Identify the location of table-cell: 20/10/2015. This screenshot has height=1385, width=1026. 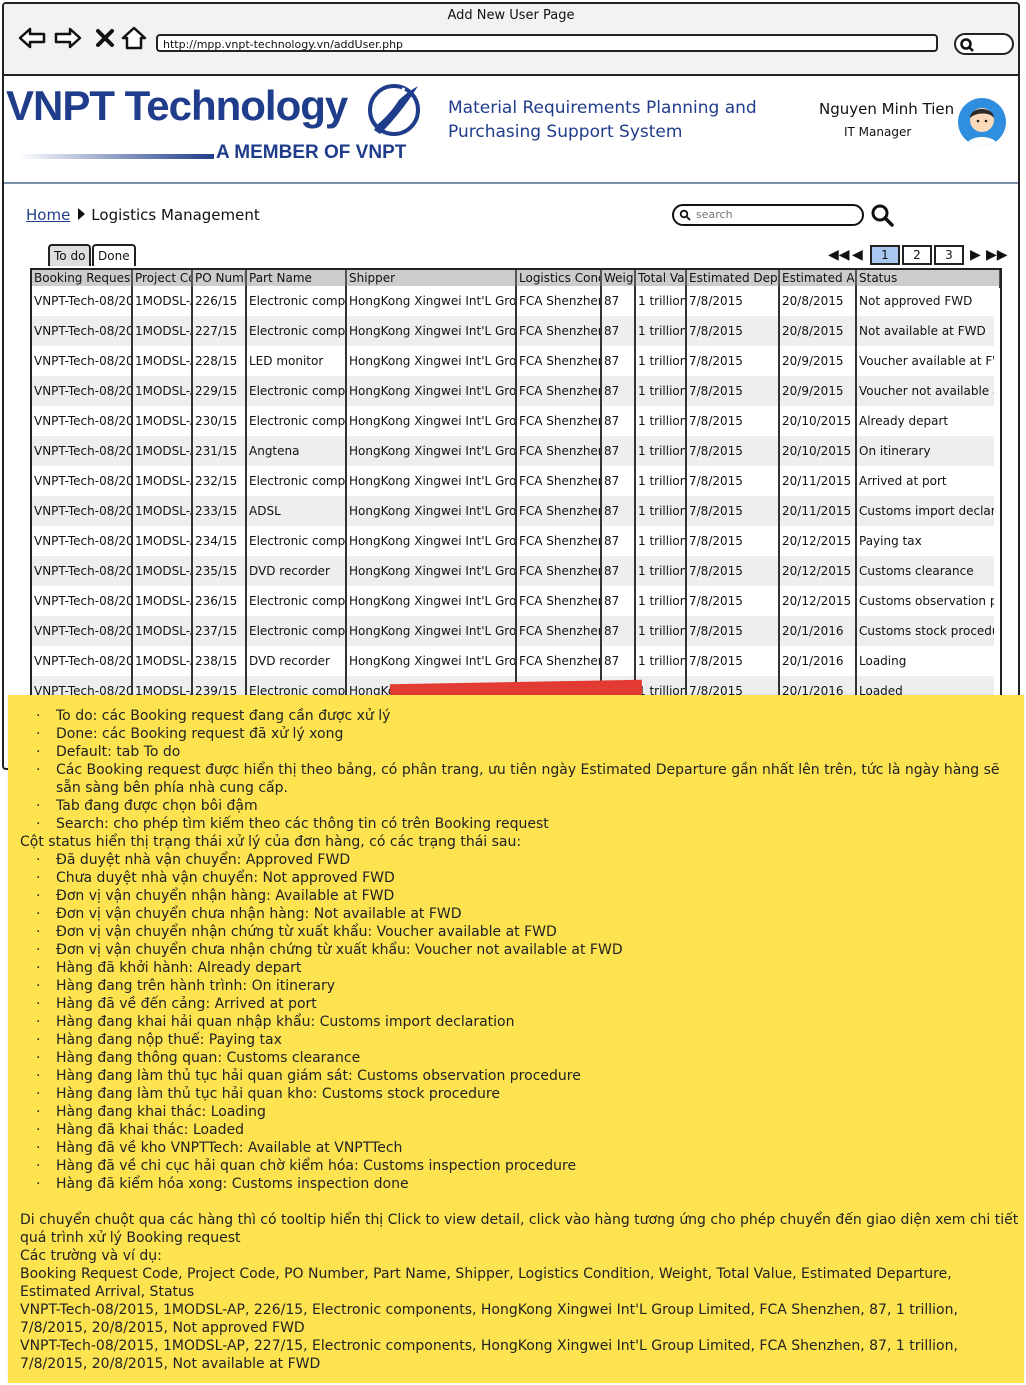
(818, 451).